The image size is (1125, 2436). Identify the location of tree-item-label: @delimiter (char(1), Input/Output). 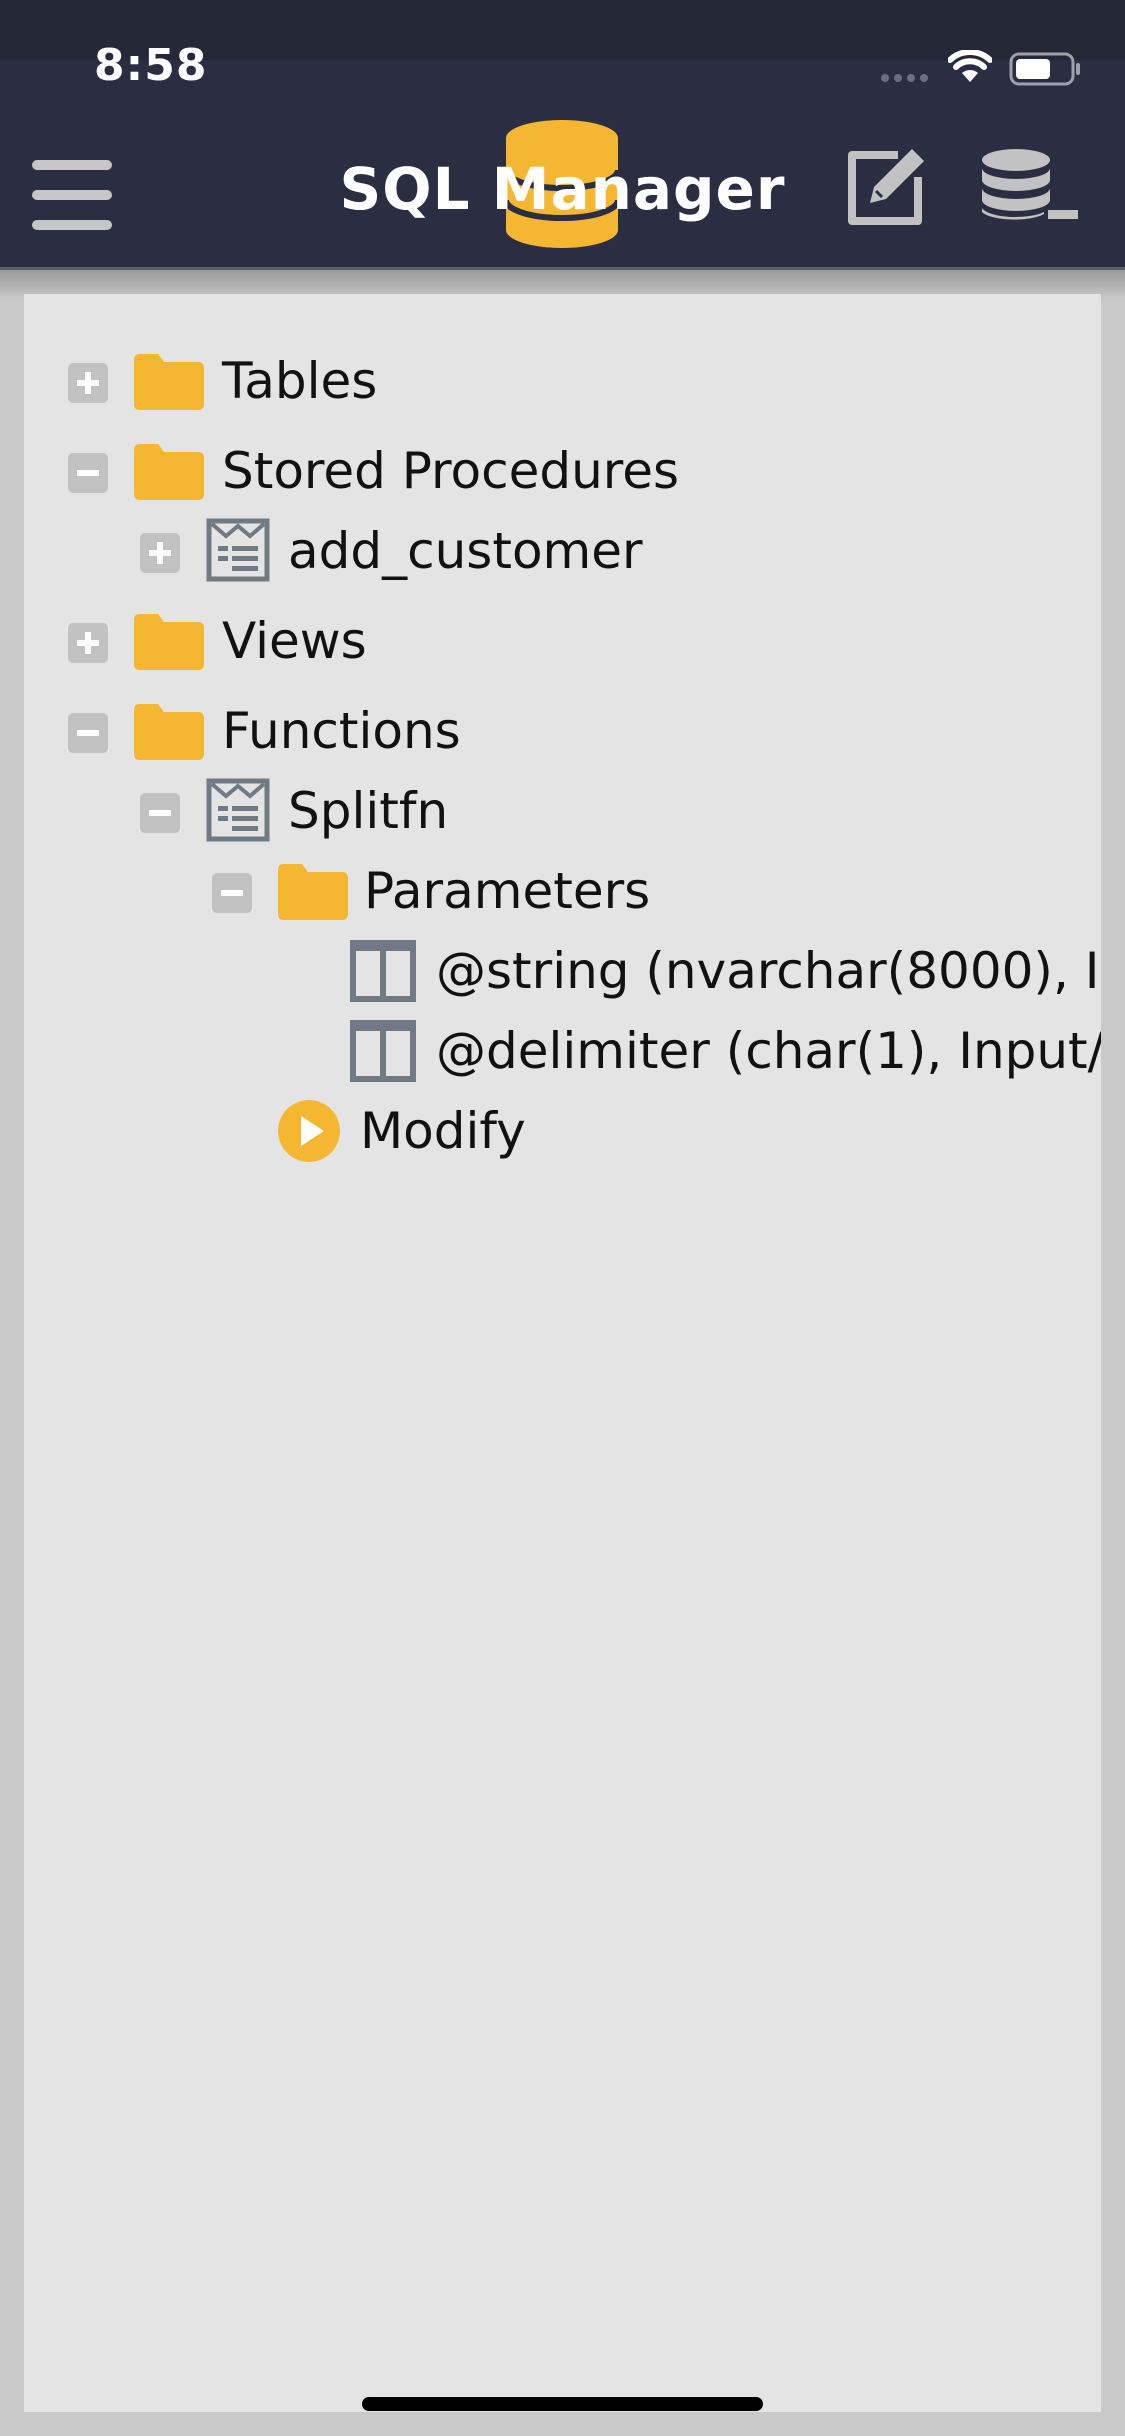
(768, 1051).